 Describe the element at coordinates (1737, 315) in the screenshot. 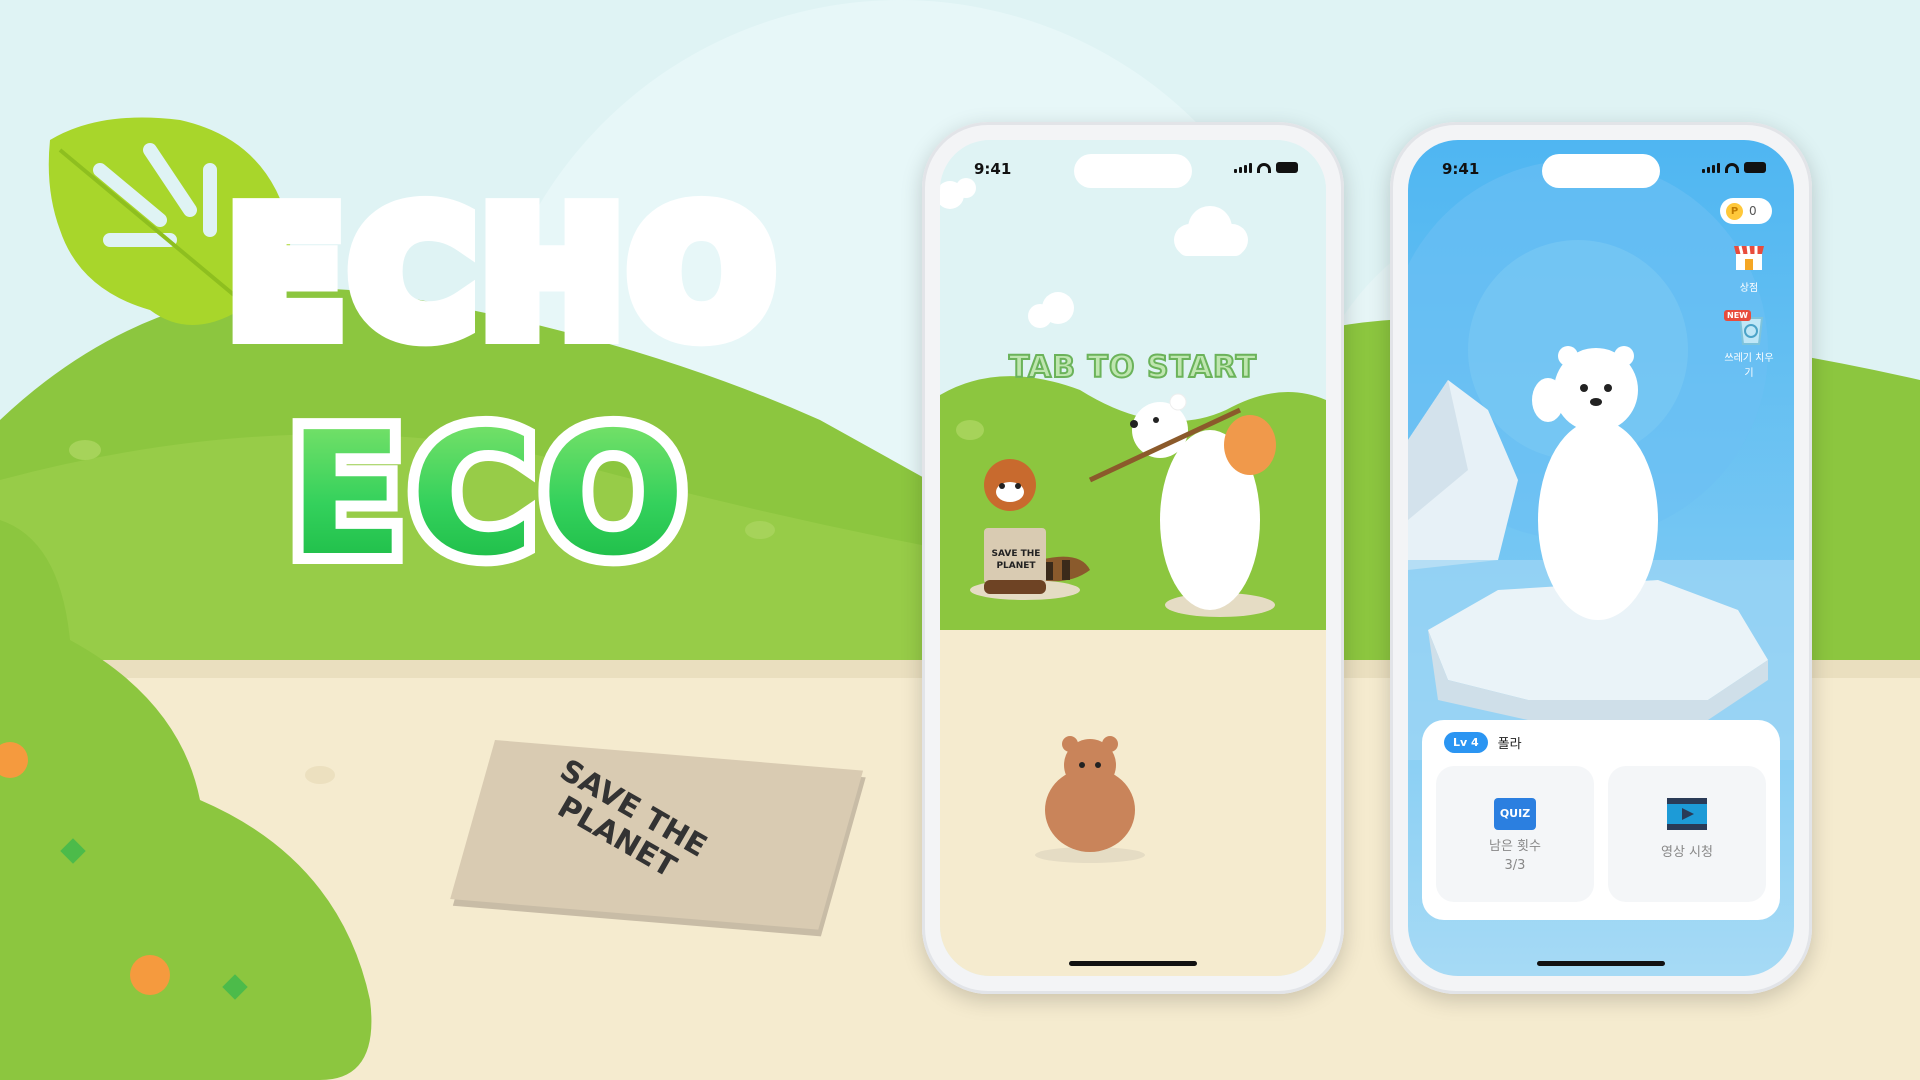

I see `new-badge: NEW` at that location.